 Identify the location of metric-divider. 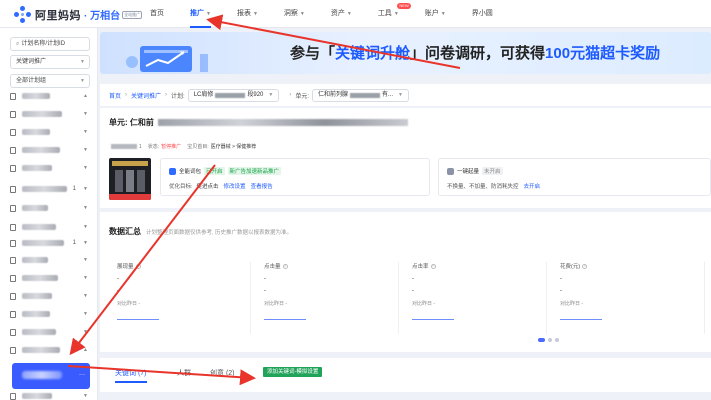
(398, 298).